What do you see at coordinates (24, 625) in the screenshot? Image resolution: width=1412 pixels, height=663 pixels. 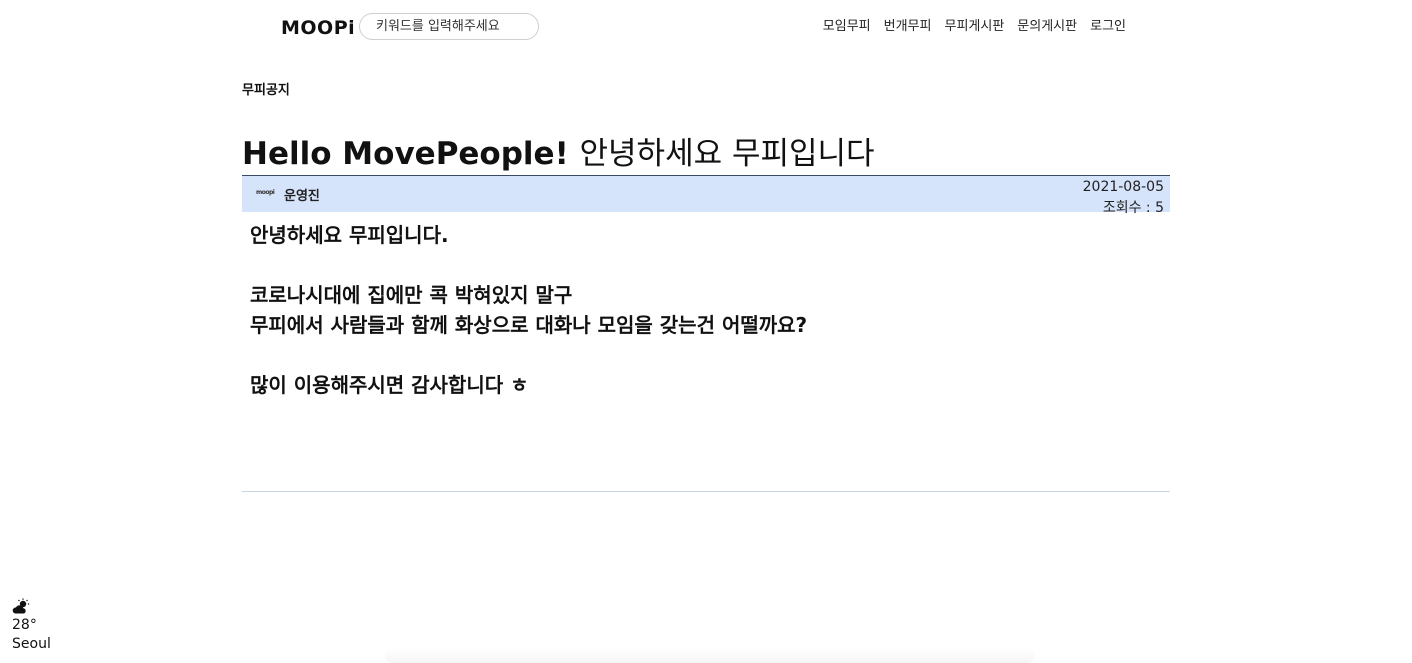 I see `weather-temperature: 28°` at bounding box center [24, 625].